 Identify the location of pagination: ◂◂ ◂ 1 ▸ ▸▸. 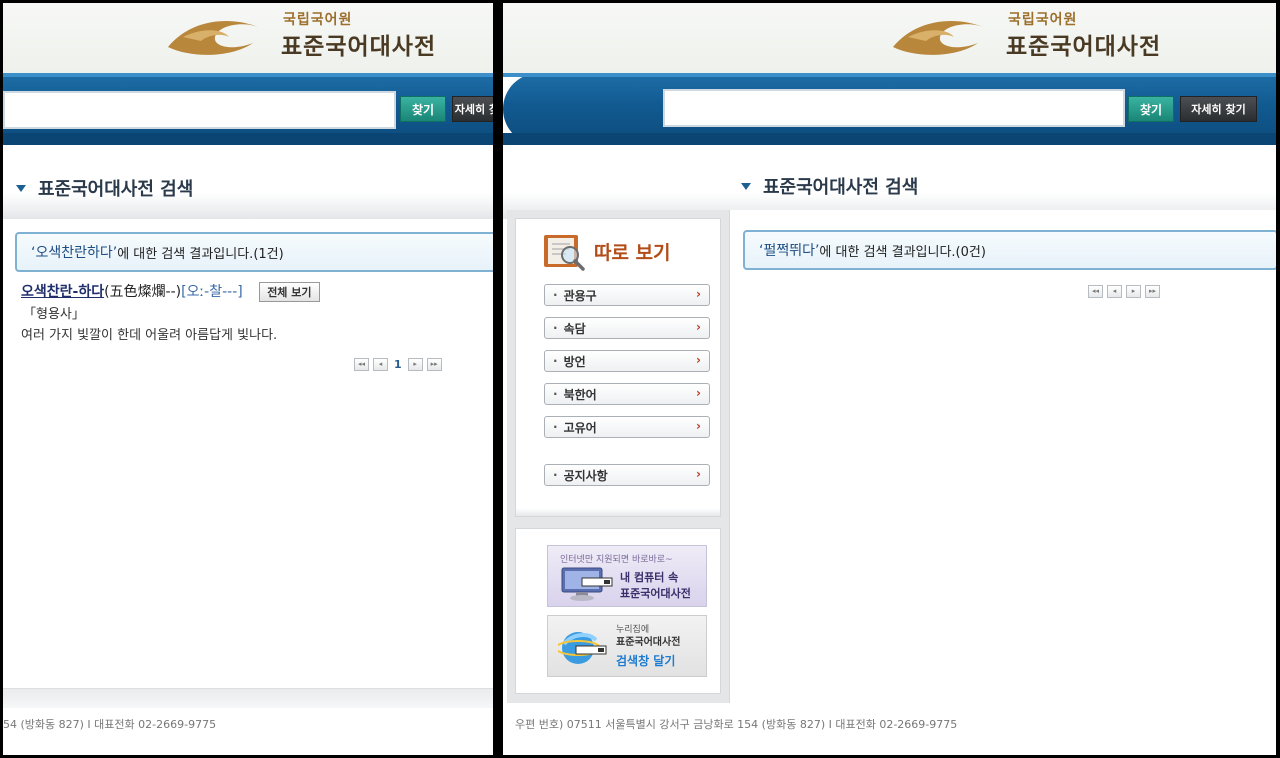
(398, 364).